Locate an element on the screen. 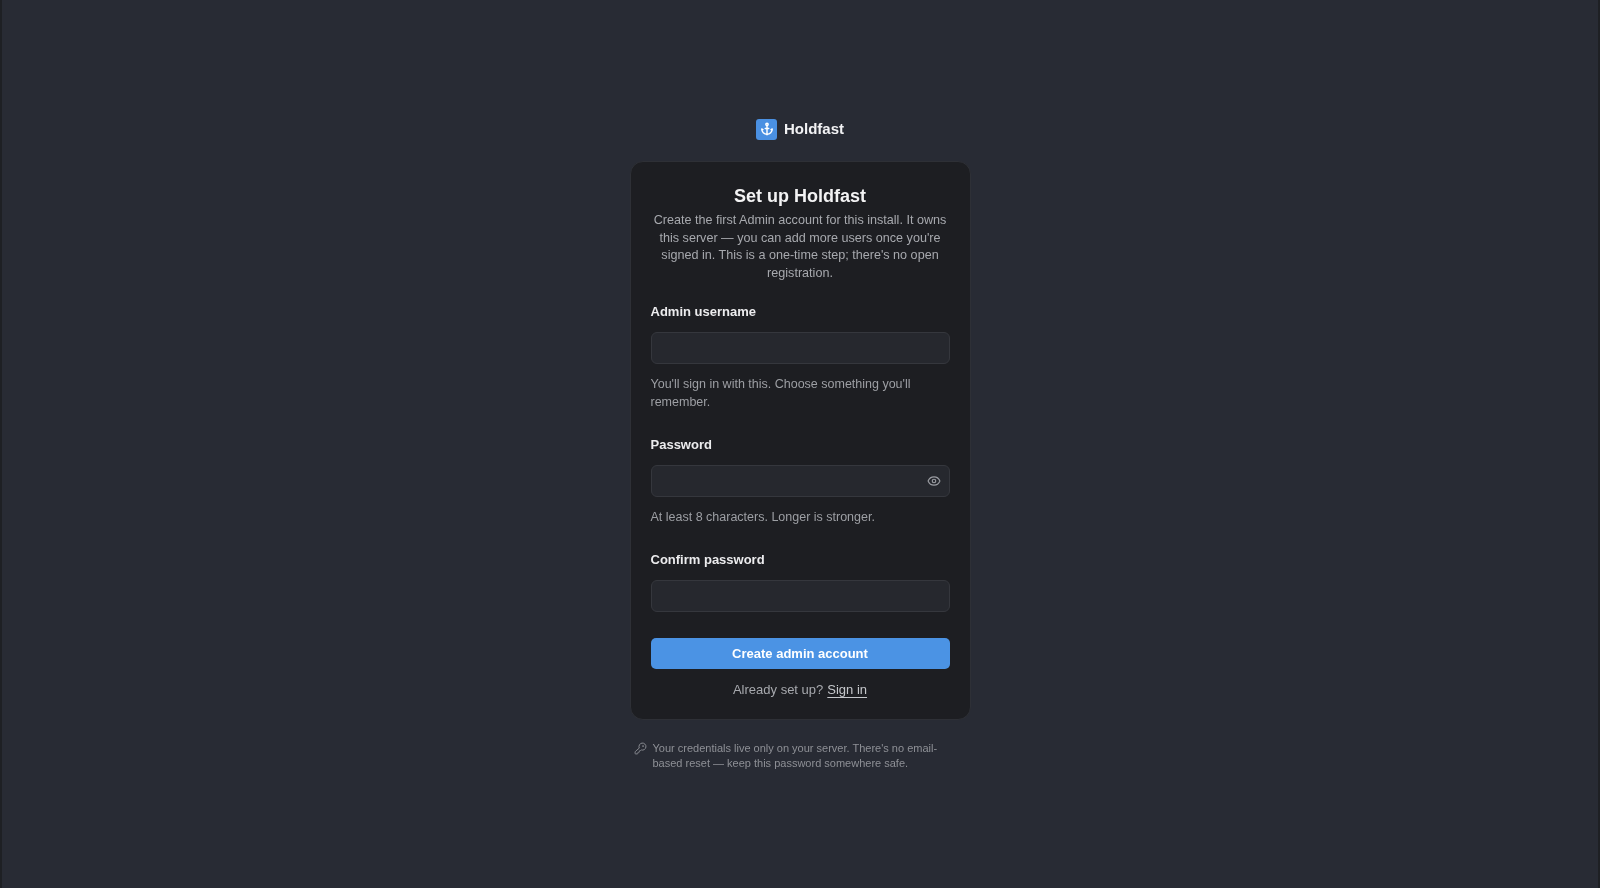  field-hint: At least 8 characters. Longer is stronger. is located at coordinates (763, 518).